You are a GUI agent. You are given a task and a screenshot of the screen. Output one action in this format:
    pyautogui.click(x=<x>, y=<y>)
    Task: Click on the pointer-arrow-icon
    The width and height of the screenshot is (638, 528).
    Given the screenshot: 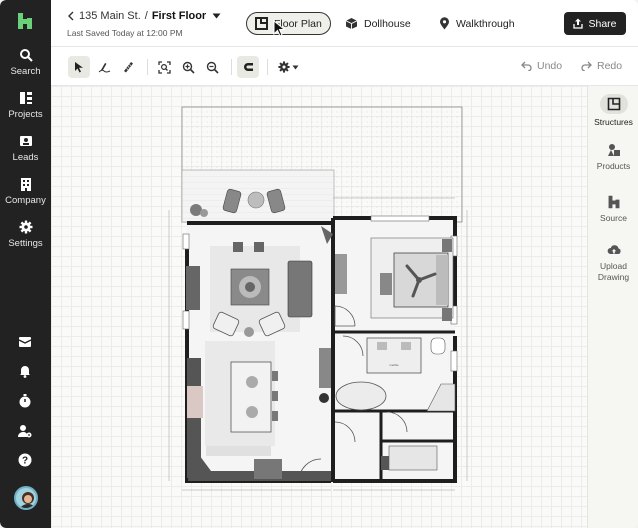 What is the action you would take?
    pyautogui.click(x=78, y=67)
    